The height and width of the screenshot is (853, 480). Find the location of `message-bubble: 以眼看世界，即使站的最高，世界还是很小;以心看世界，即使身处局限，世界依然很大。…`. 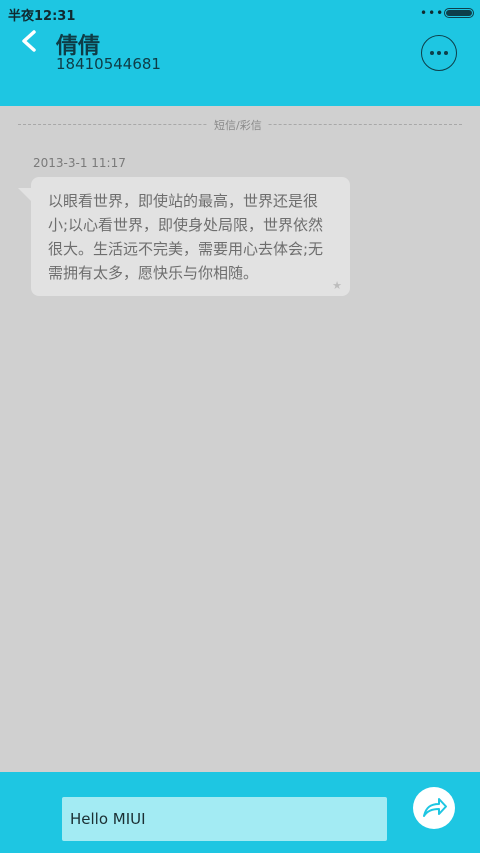

message-bubble: 以眼看世界，即使站的最高，世界还是很小;以心看世界，即使身处局限，世界依然很大。… is located at coordinates (190, 236).